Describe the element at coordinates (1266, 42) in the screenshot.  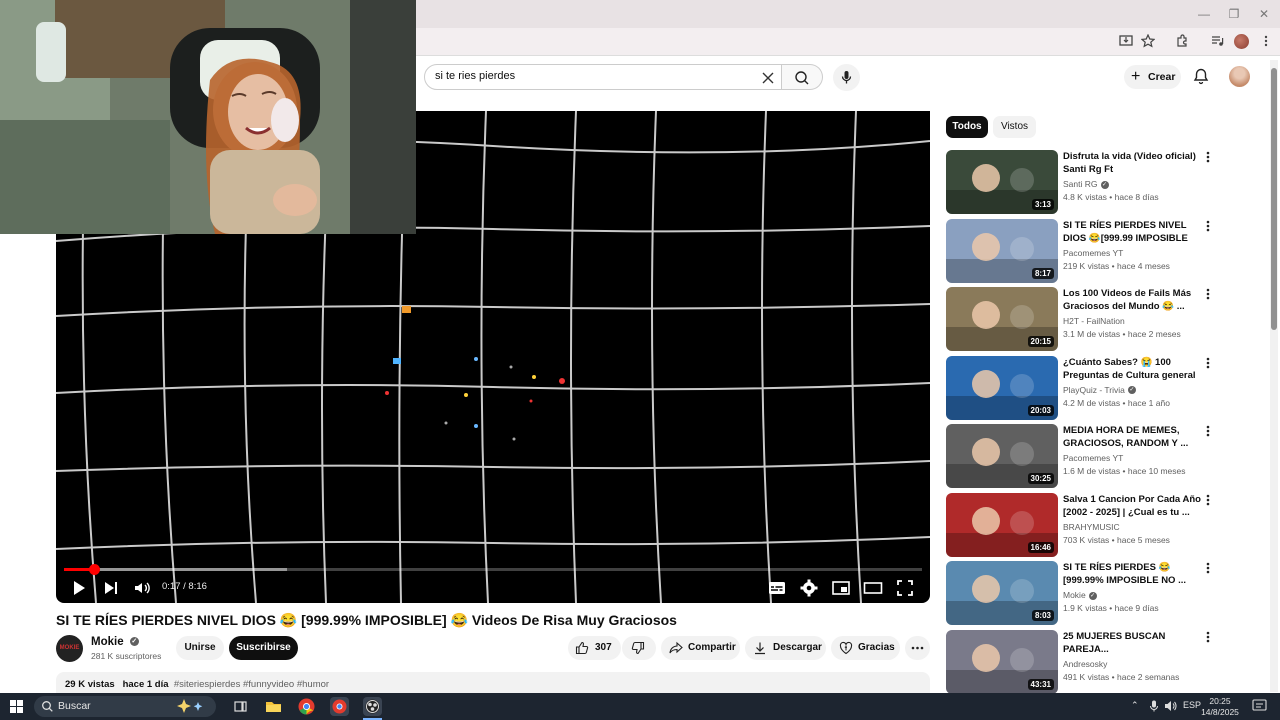
I see `browser-menu-icon` at that location.